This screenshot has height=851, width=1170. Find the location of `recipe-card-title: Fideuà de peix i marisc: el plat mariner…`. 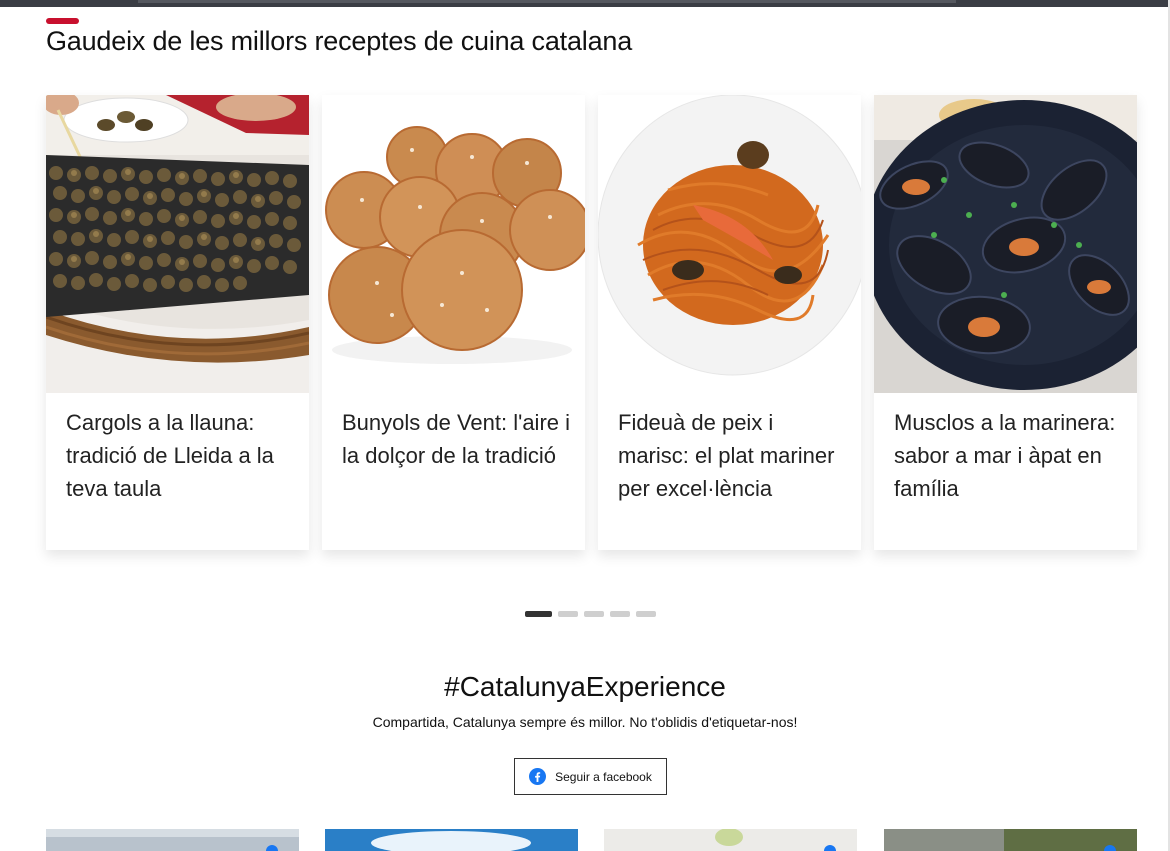

recipe-card-title: Fideuà de peix i marisc: el plat mariner… is located at coordinates (732, 455).